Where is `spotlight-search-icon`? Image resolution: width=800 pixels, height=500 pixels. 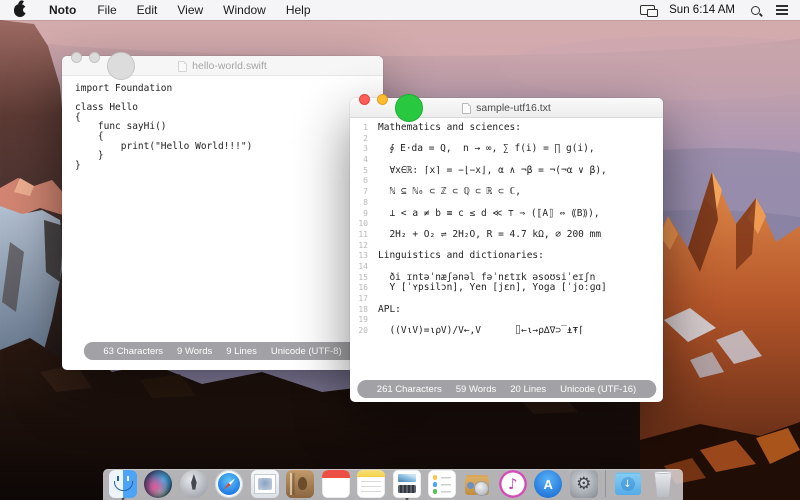 spotlight-search-icon is located at coordinates (755, 10).